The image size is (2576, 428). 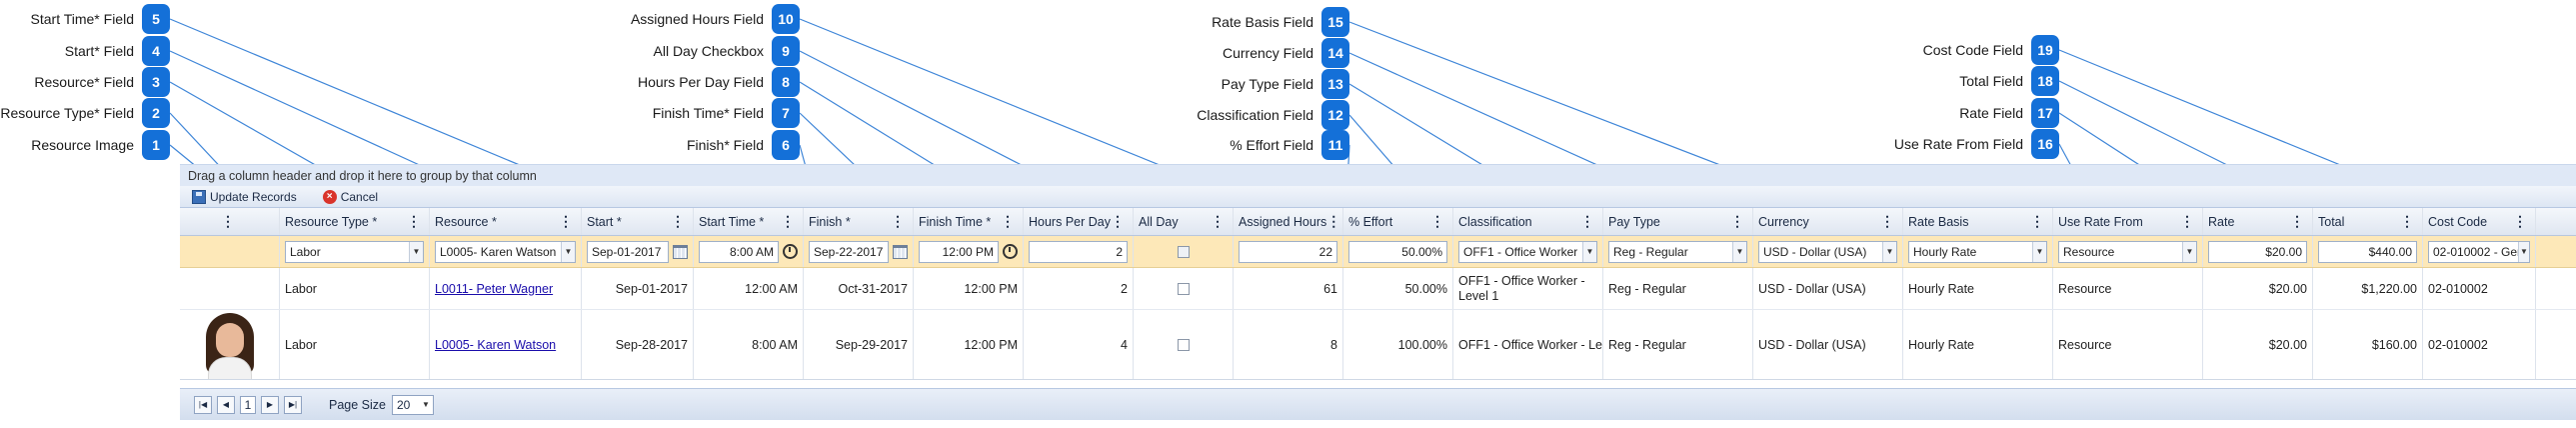 I want to click on start-time-input: 8:00 AM, so click(x=739, y=251).